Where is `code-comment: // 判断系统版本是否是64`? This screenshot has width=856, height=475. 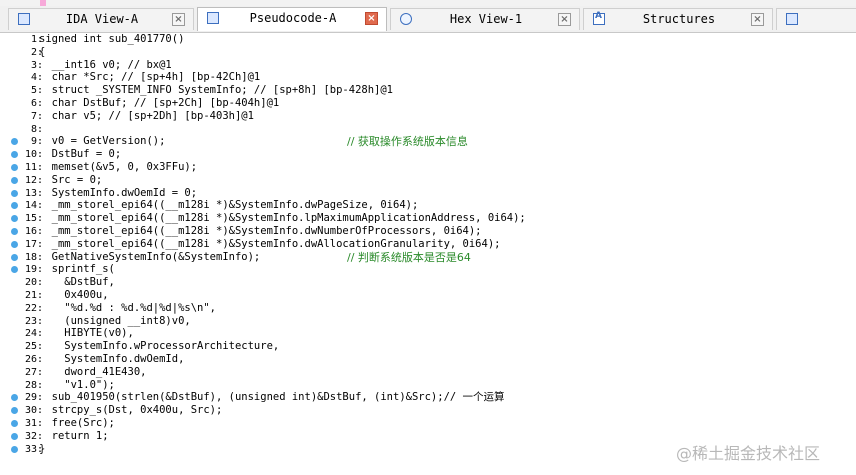 code-comment: // 判断系统版本是否是64 is located at coordinates (409, 257).